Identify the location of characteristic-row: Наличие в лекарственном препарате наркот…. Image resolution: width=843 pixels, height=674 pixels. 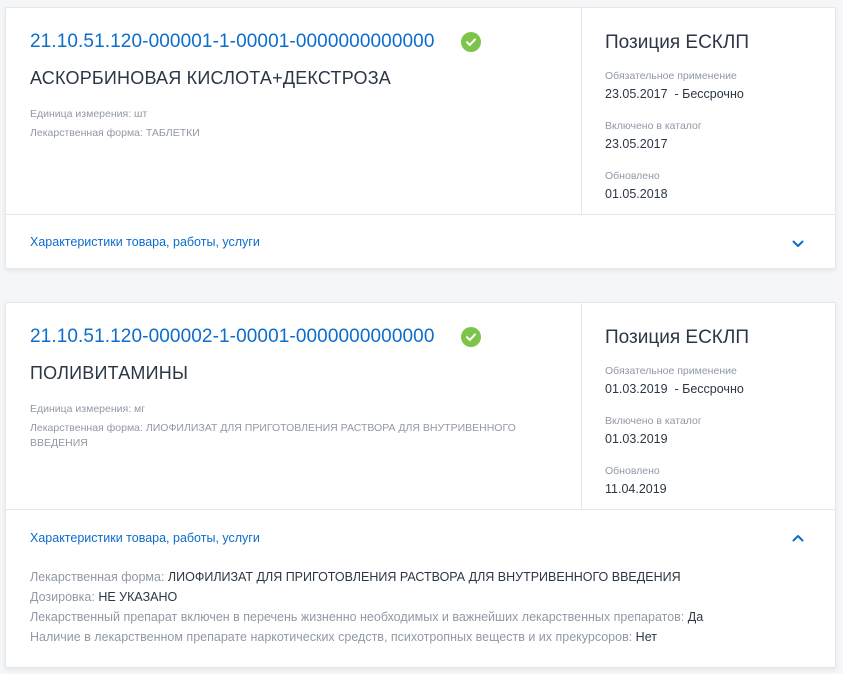
(343, 637).